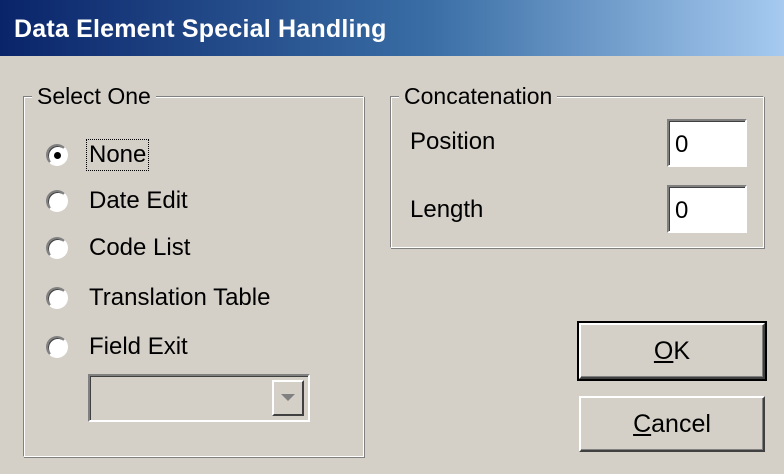 Image resolution: width=784 pixels, height=474 pixels. Describe the element at coordinates (682, 350) in the screenshot. I see `ok-button-label: K` at that location.